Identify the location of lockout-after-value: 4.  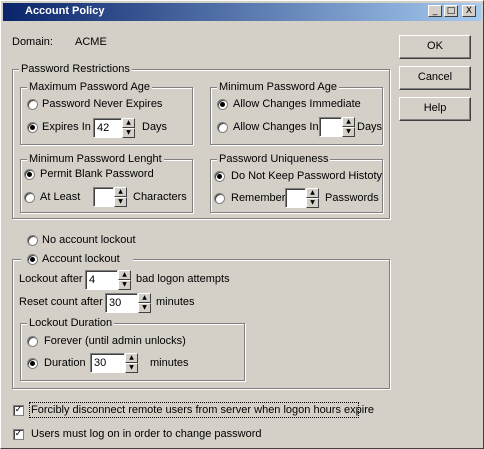
(101, 280).